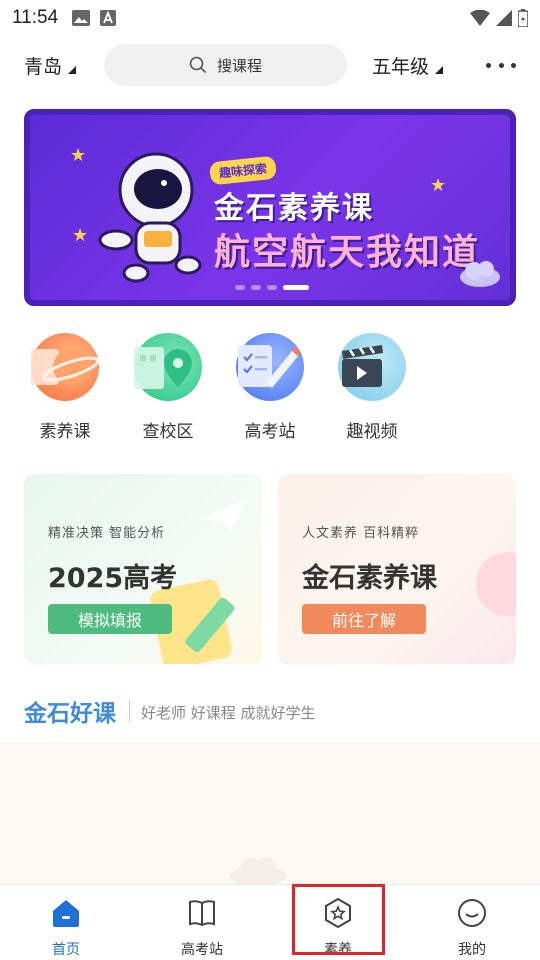  What do you see at coordinates (472, 928) in the screenshot?
I see `tab-mine: 我的` at bounding box center [472, 928].